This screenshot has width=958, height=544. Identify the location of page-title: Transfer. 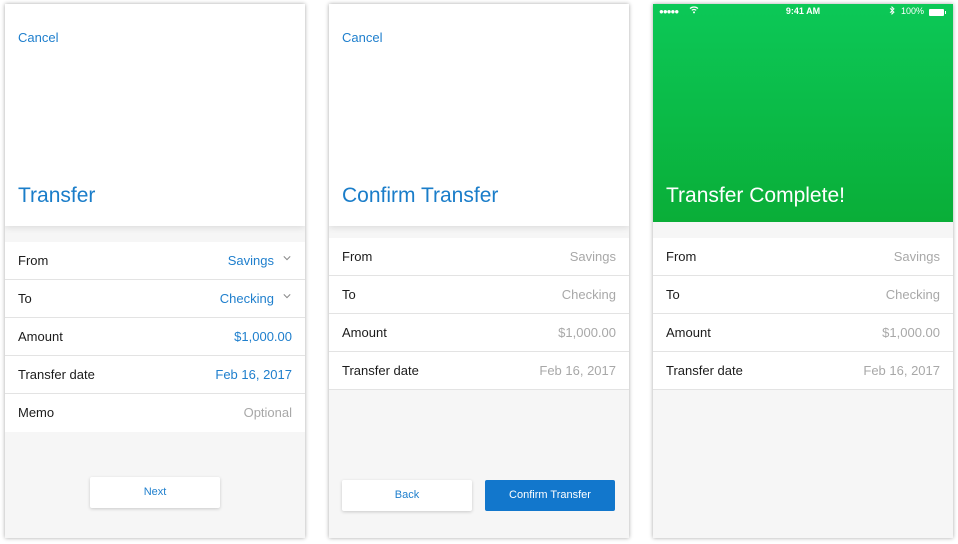
(57, 195).